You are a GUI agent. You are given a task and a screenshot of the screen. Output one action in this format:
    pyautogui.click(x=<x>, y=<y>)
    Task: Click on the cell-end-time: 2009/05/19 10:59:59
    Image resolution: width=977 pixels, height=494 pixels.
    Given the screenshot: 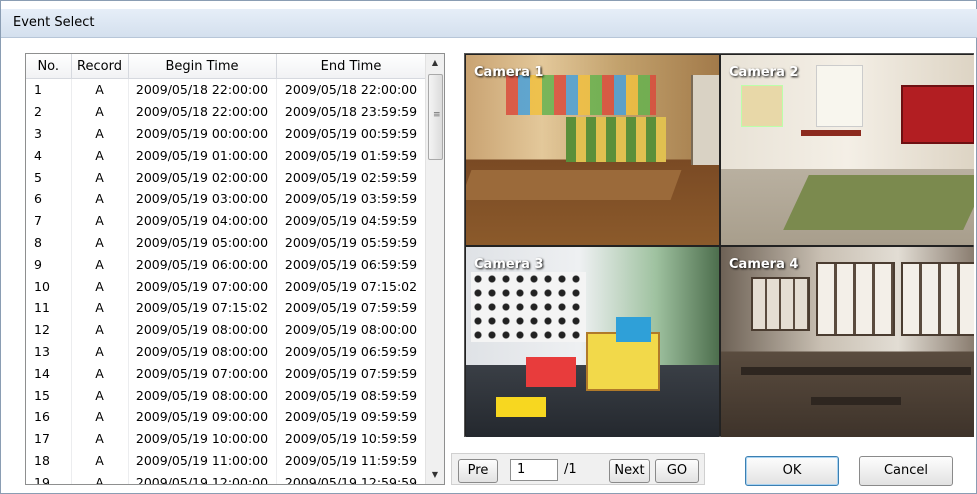 What is the action you would take?
    pyautogui.click(x=351, y=438)
    